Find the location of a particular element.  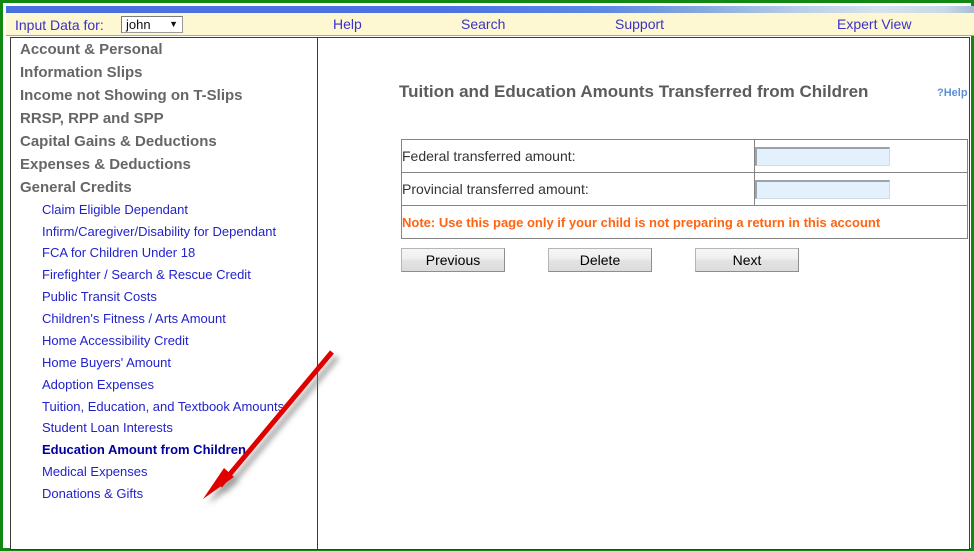

decorative-banner-strip is located at coordinates (490, 9).